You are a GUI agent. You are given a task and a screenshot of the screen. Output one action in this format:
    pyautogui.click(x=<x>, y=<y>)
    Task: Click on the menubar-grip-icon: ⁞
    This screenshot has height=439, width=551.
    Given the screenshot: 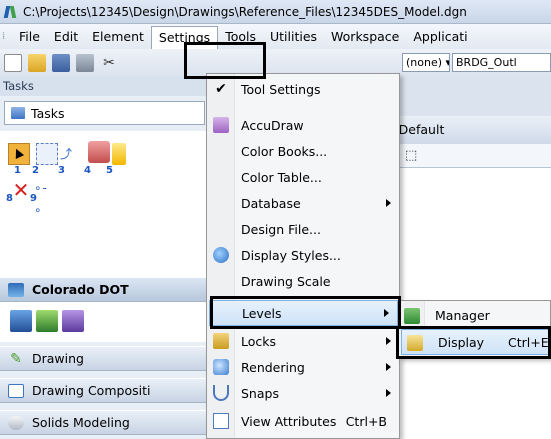 What is the action you would take?
    pyautogui.click(x=7, y=37)
    